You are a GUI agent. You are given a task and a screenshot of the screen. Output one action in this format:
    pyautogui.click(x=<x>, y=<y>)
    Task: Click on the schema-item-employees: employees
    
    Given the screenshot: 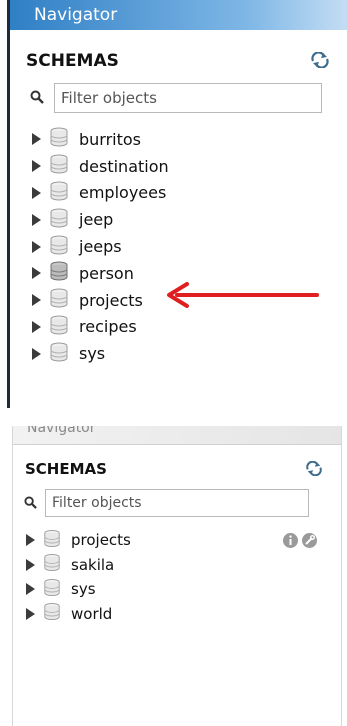 What is the action you would take?
    pyautogui.click(x=100, y=193)
    